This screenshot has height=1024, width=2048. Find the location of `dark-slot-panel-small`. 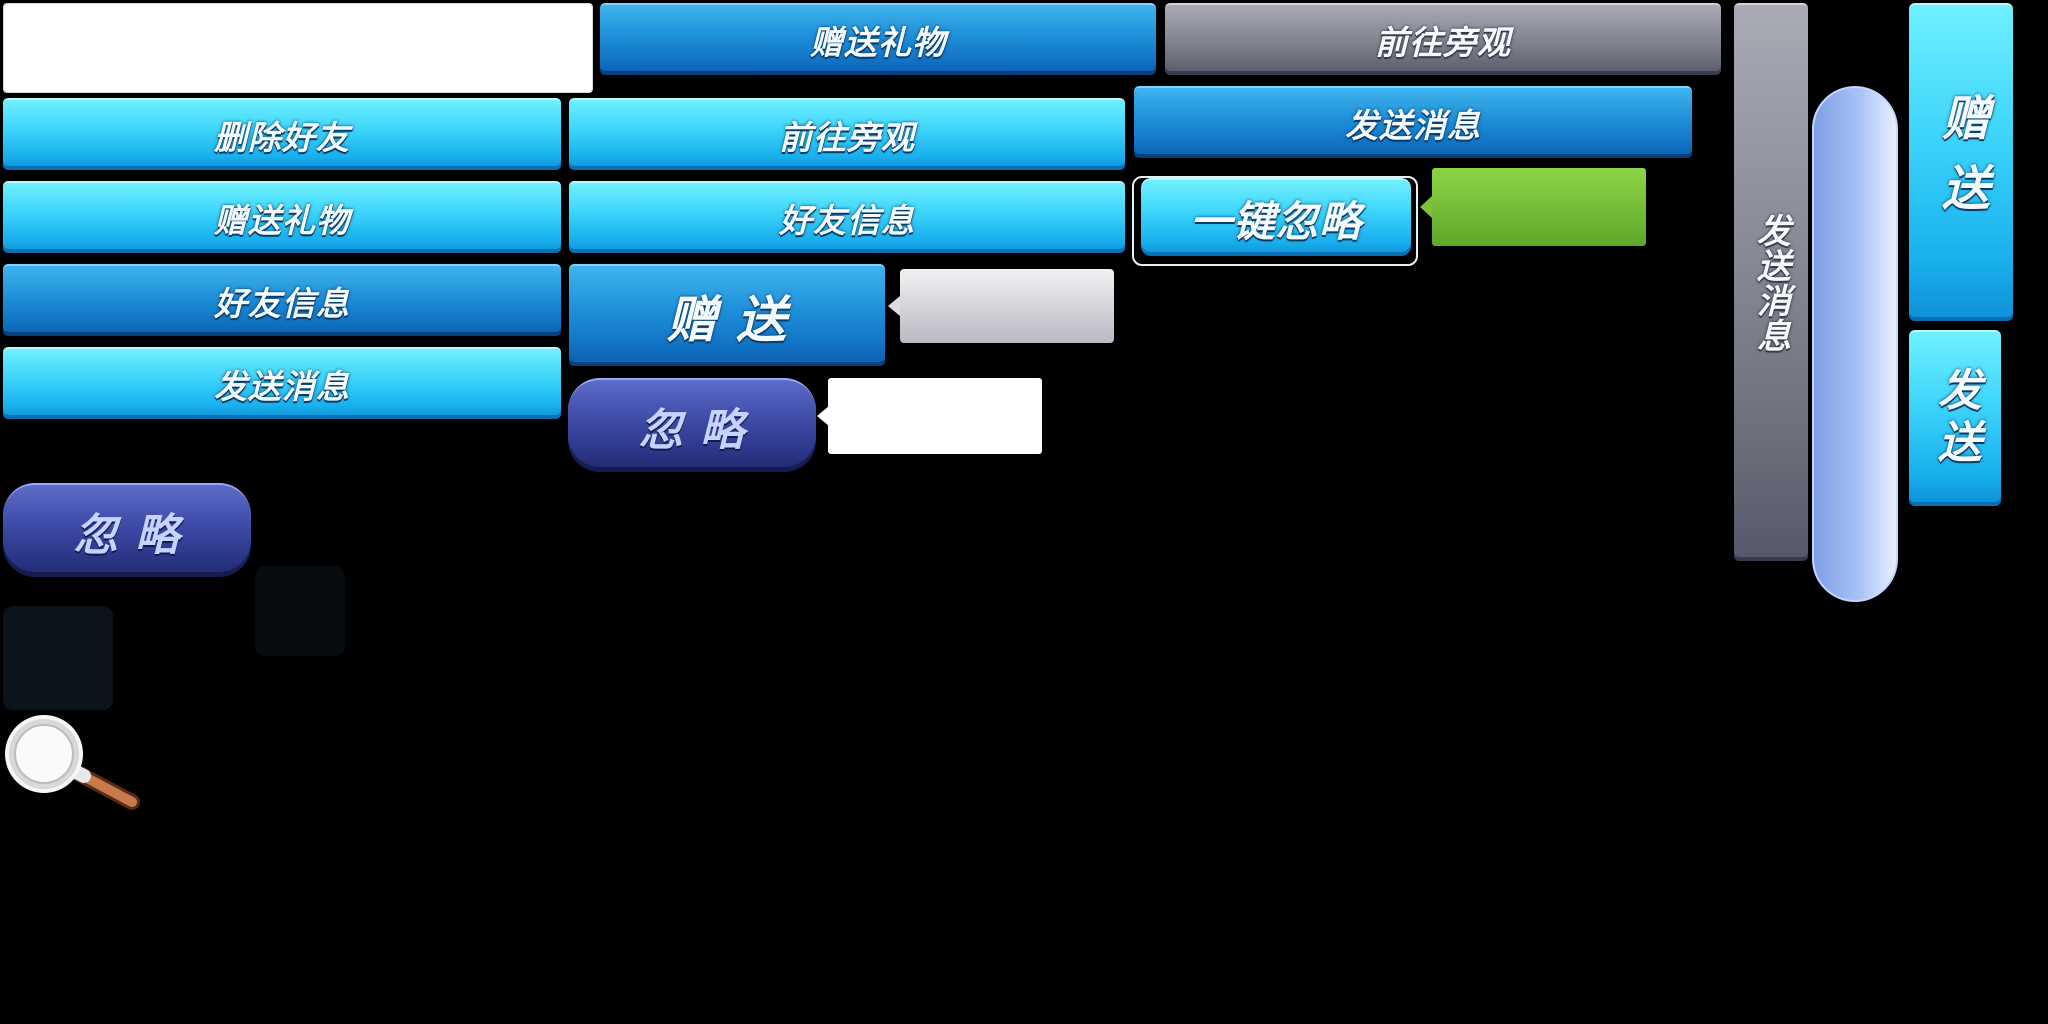

dark-slot-panel-small is located at coordinates (300, 611).